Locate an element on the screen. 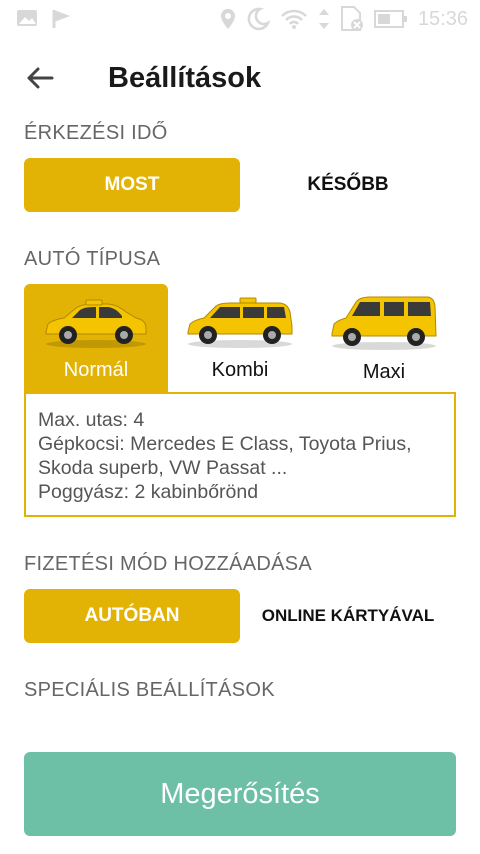 The width and height of the screenshot is (480, 854). data-arrows-icon is located at coordinates (324, 19).